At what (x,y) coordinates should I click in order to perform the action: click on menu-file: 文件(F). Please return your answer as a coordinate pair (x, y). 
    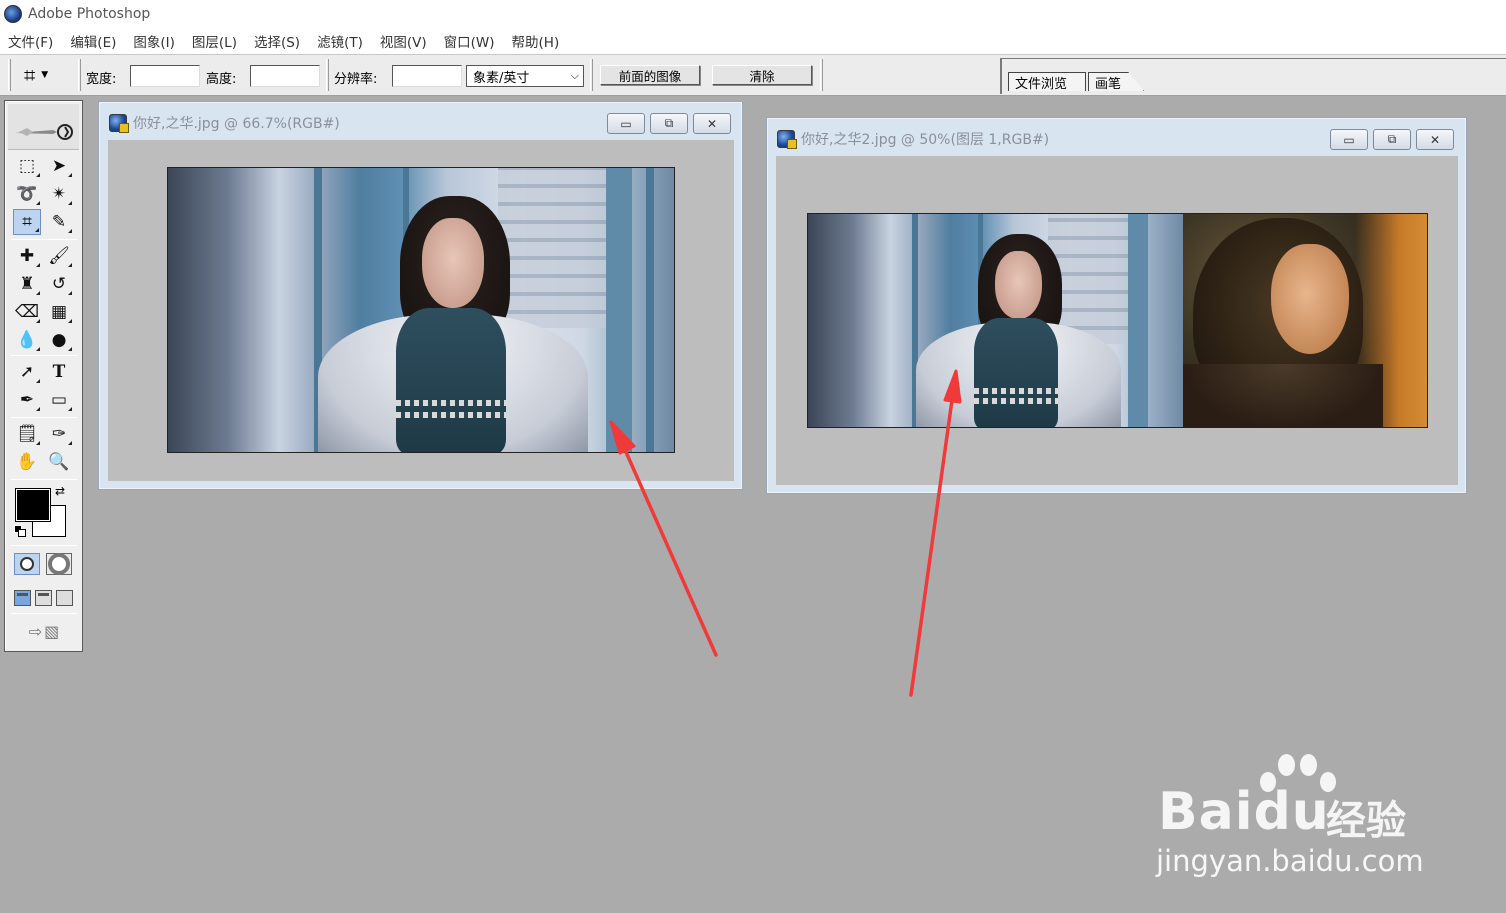
    Looking at the image, I should click on (30, 41).